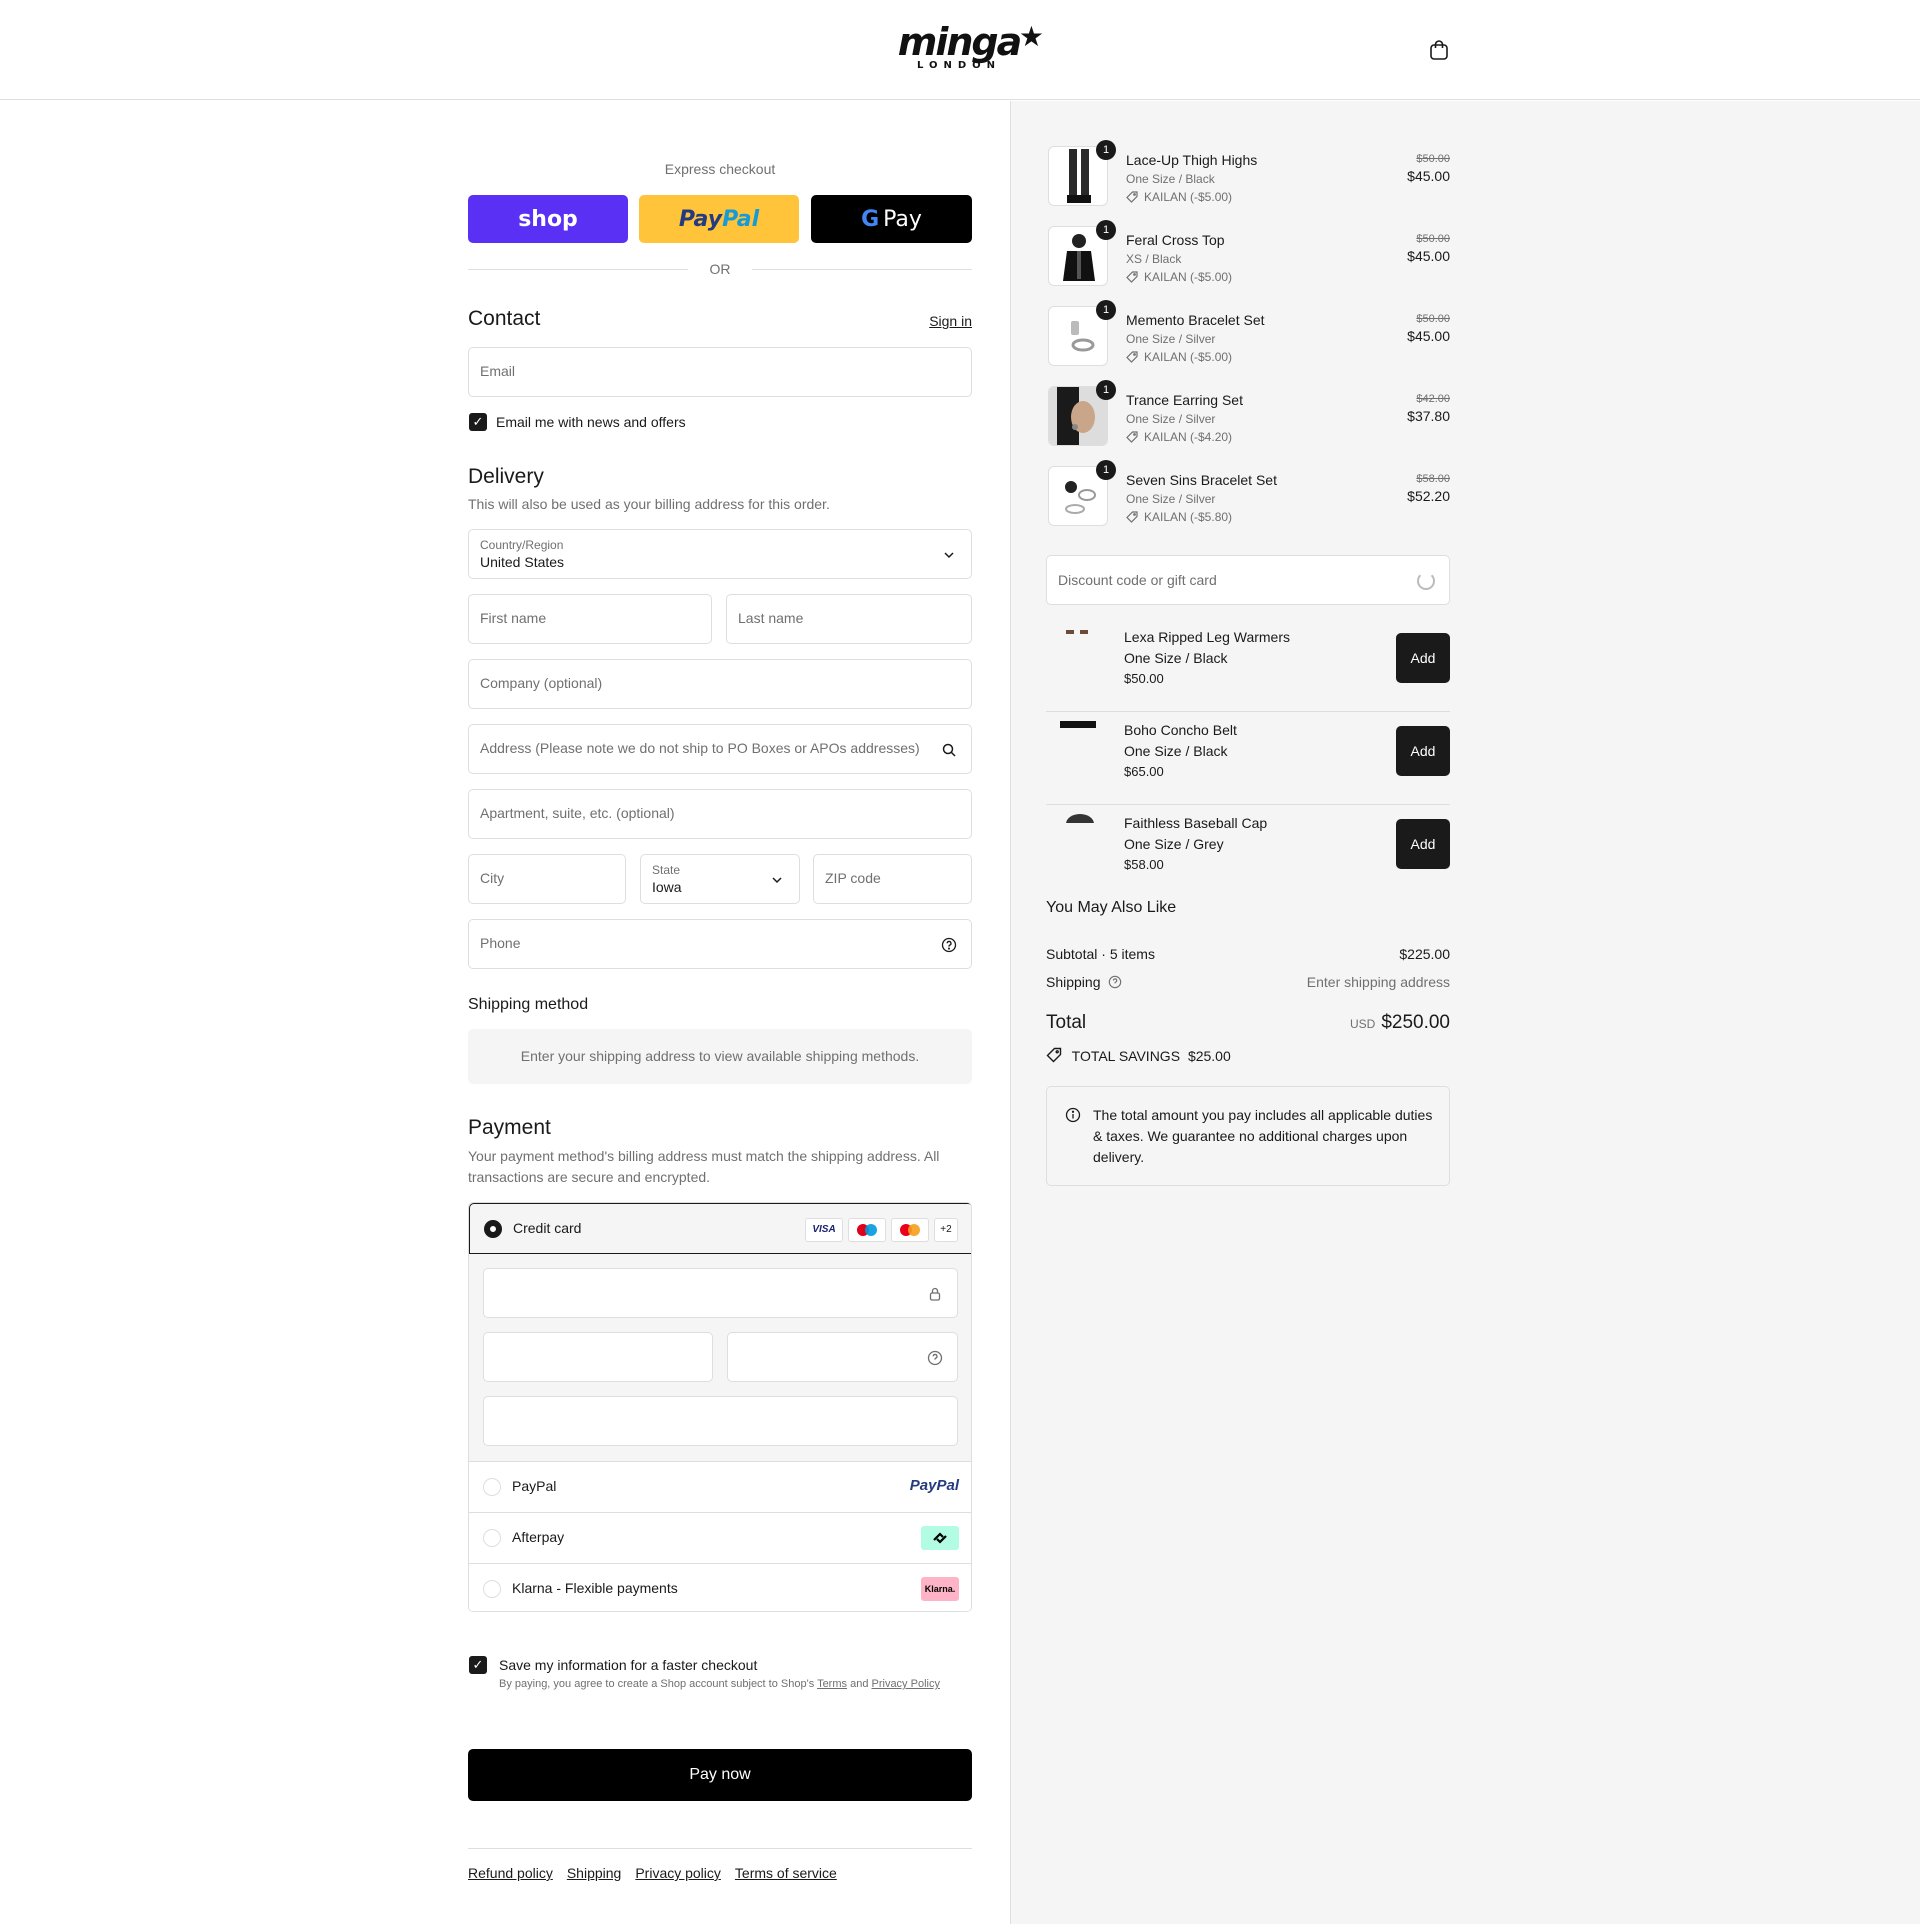  I want to click on save-info-checkbox: ✓, so click(478, 1665).